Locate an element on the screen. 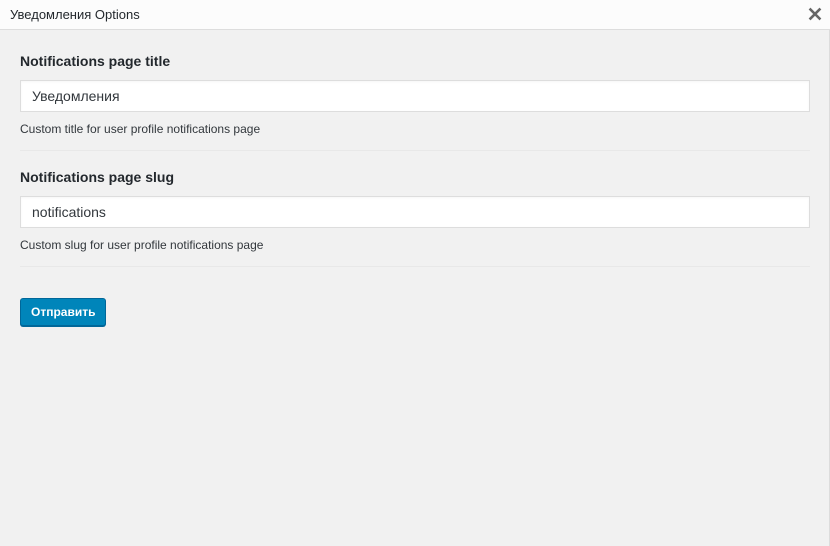  close-icon is located at coordinates (815, 14).